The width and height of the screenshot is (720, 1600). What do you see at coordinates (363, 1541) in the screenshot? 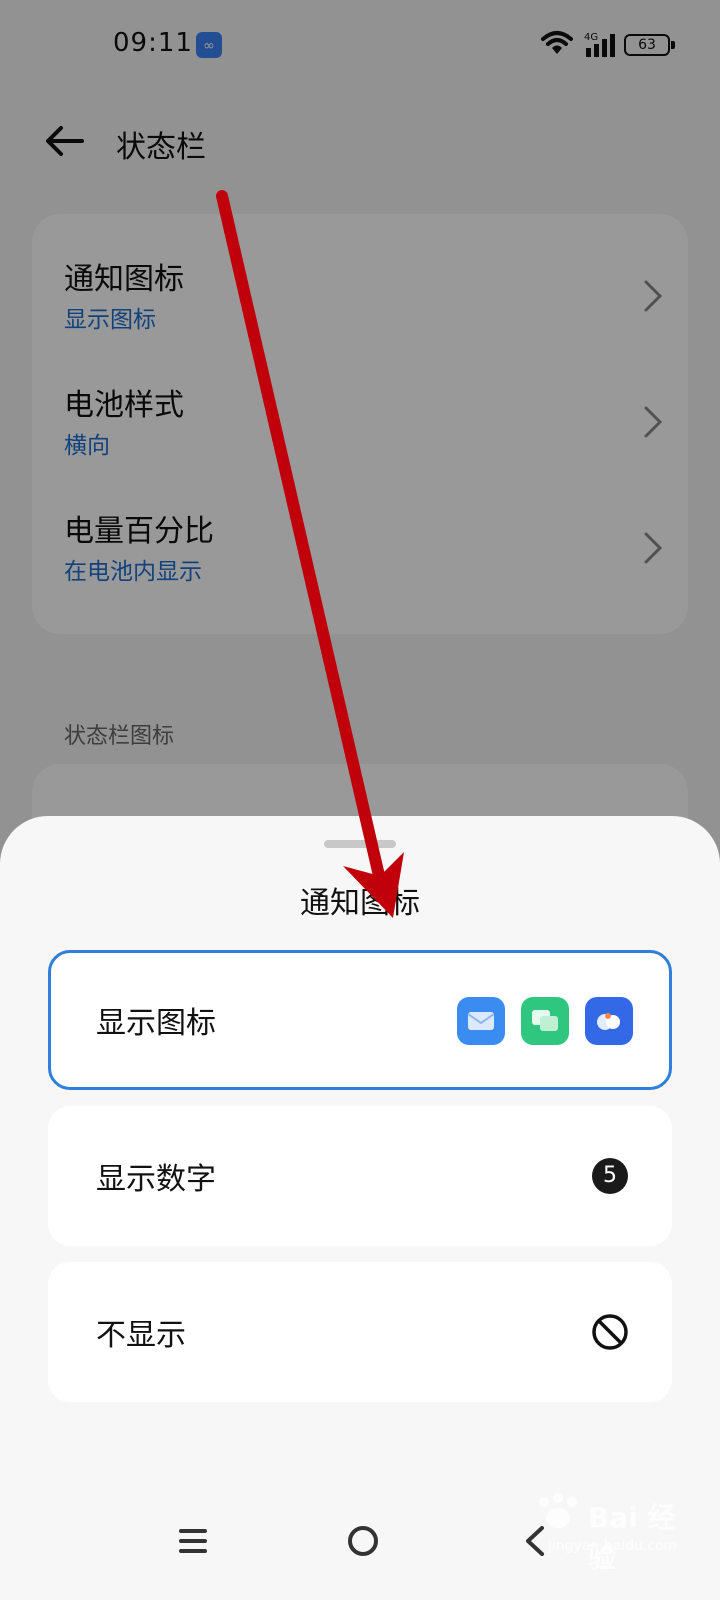
I see `home-icon` at bounding box center [363, 1541].